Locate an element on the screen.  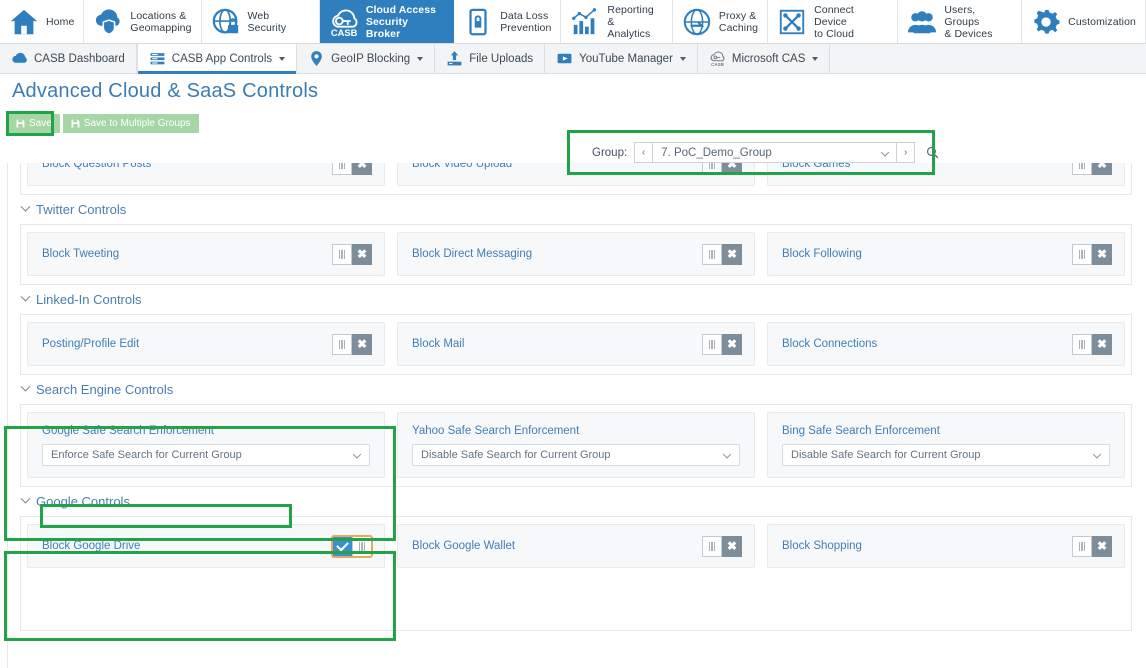
check-icon is located at coordinates (342, 544).